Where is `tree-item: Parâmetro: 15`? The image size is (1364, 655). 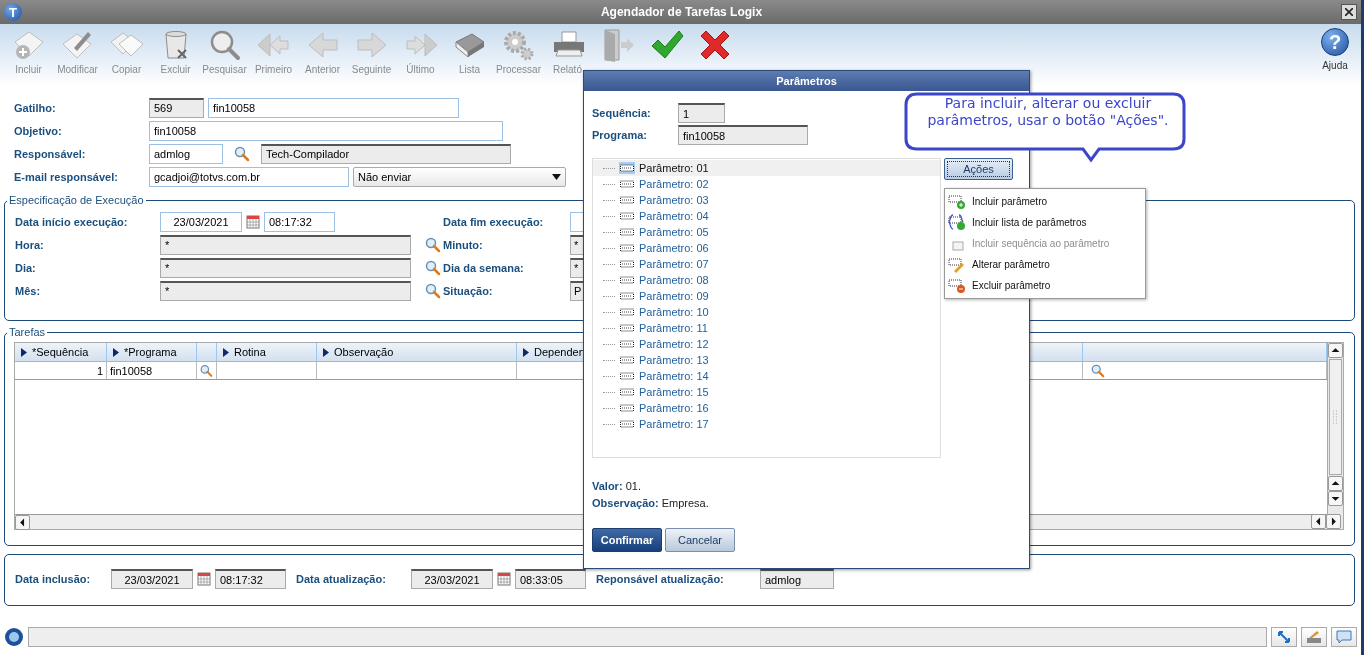 tree-item: Parâmetro: 15 is located at coordinates (766, 392).